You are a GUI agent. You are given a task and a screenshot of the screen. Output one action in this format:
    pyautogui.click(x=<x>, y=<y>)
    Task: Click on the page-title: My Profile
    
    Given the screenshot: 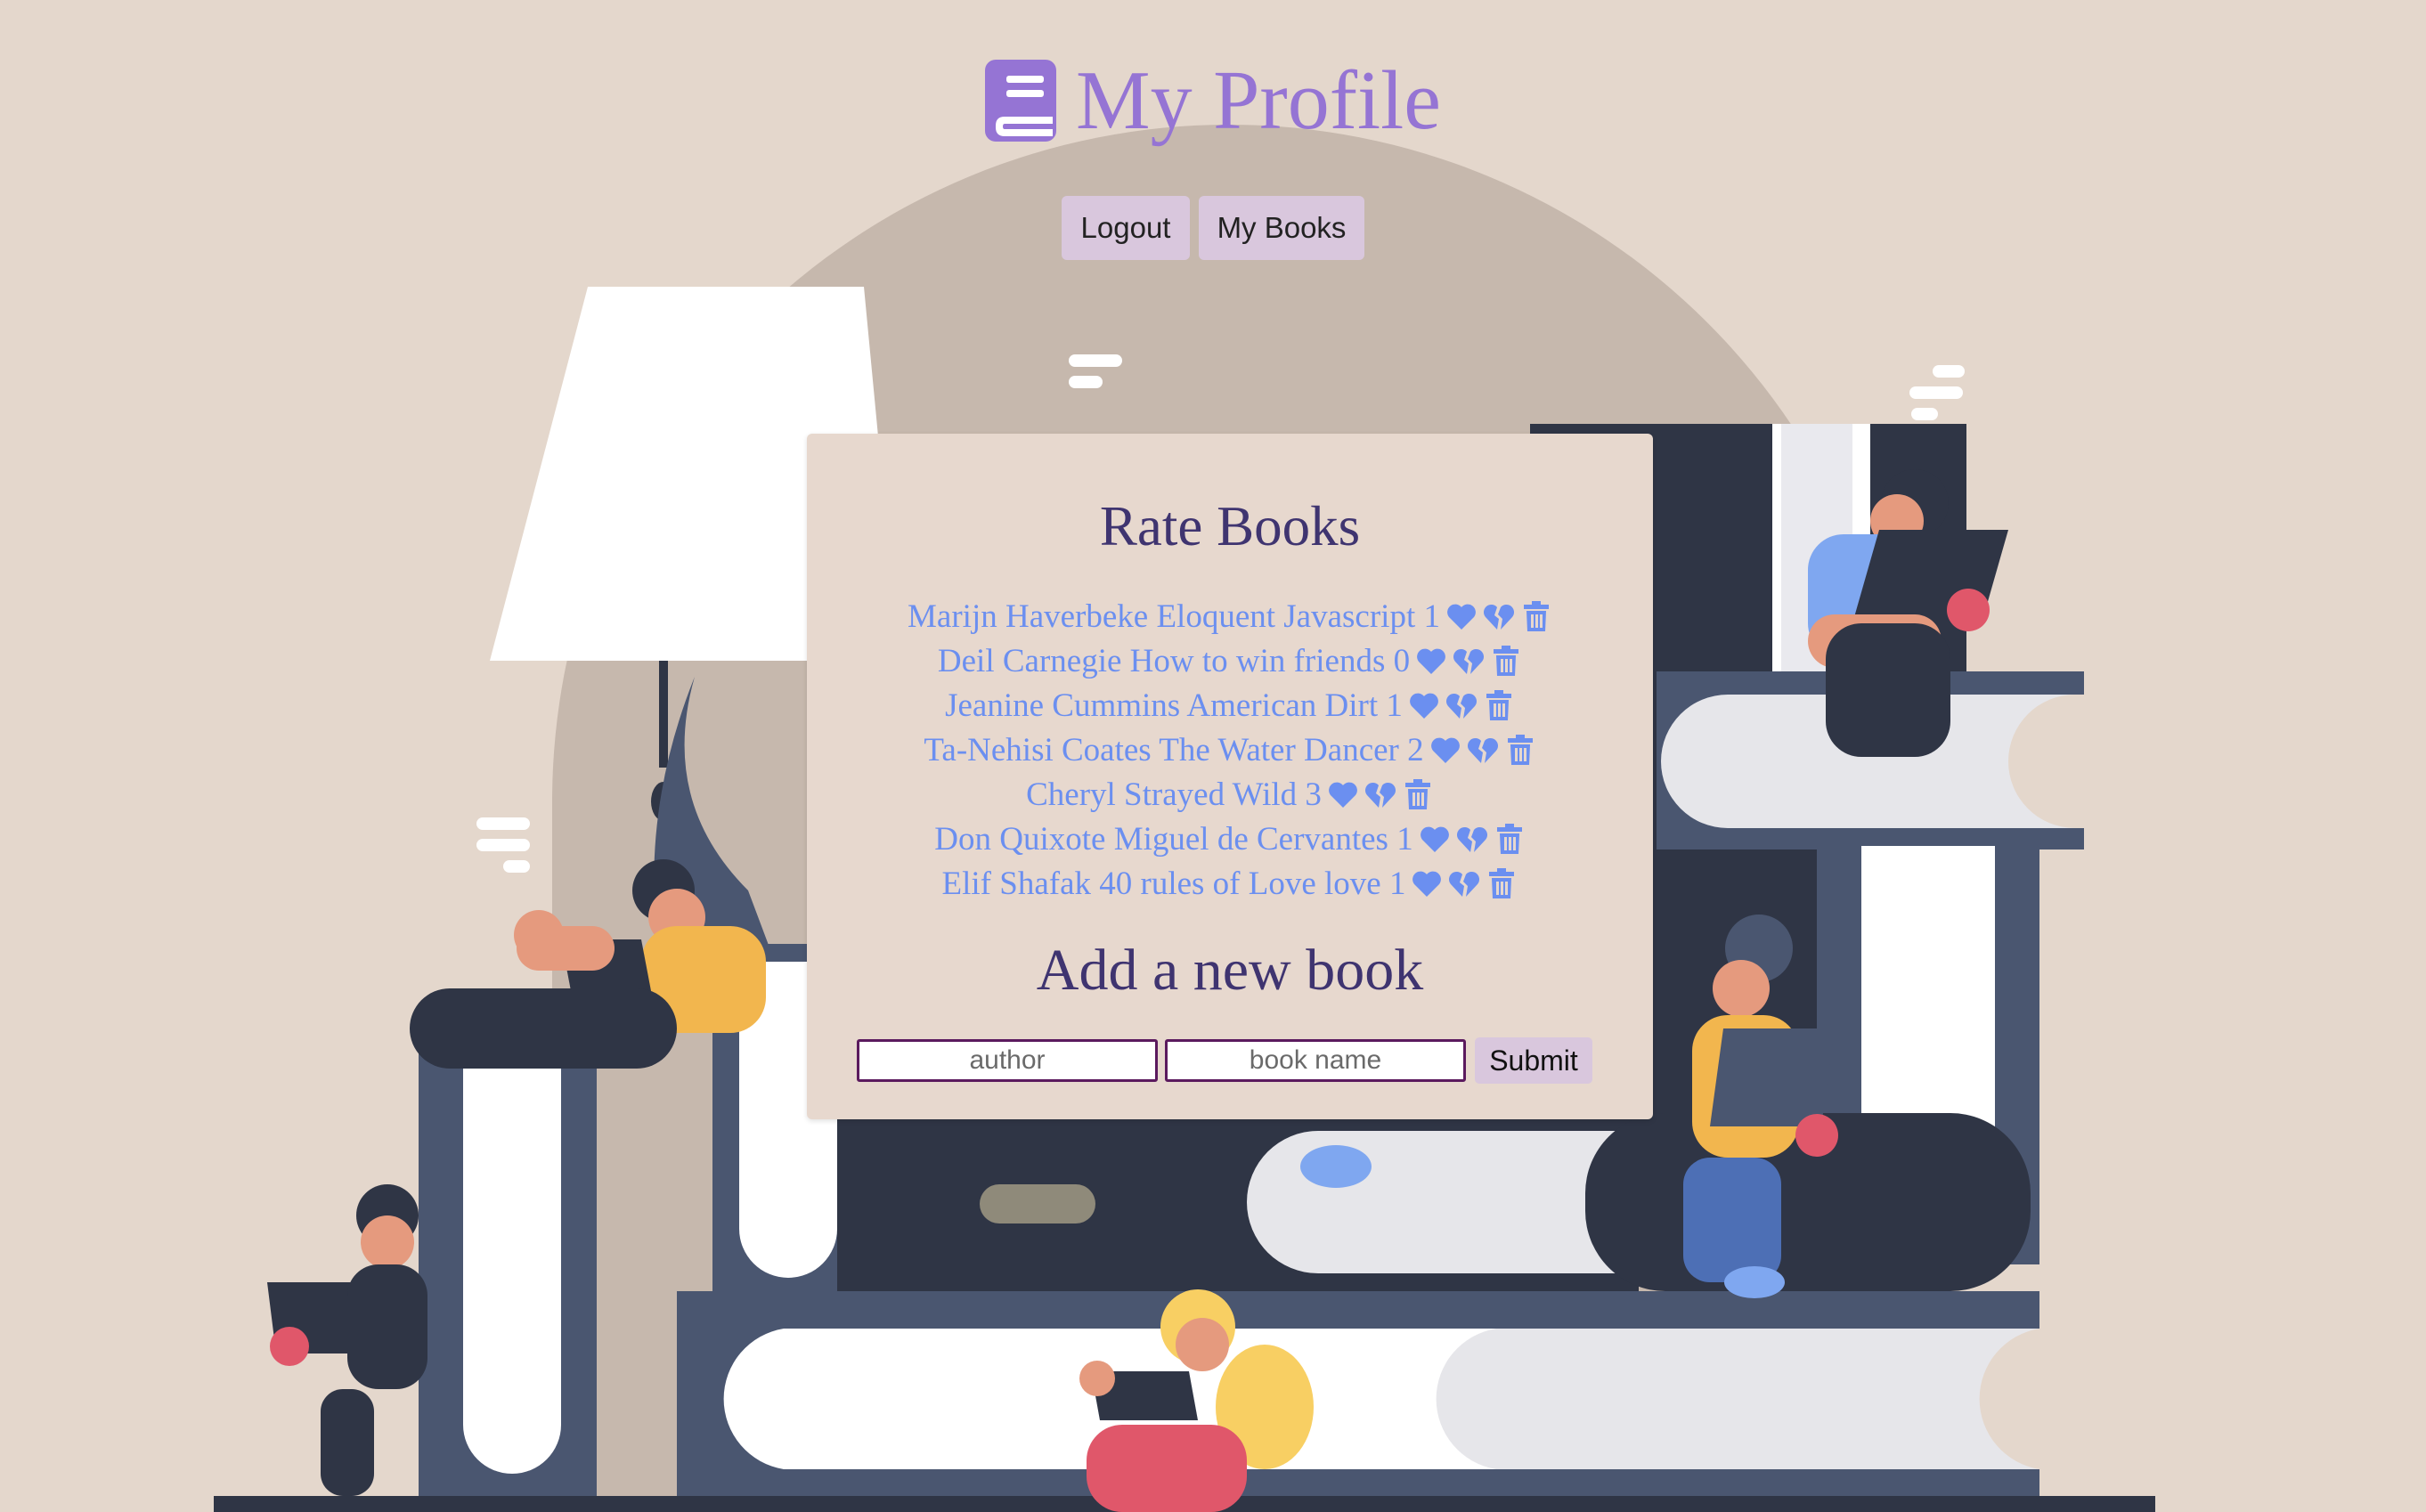 What is the action you would take?
    pyautogui.click(x=1258, y=100)
    